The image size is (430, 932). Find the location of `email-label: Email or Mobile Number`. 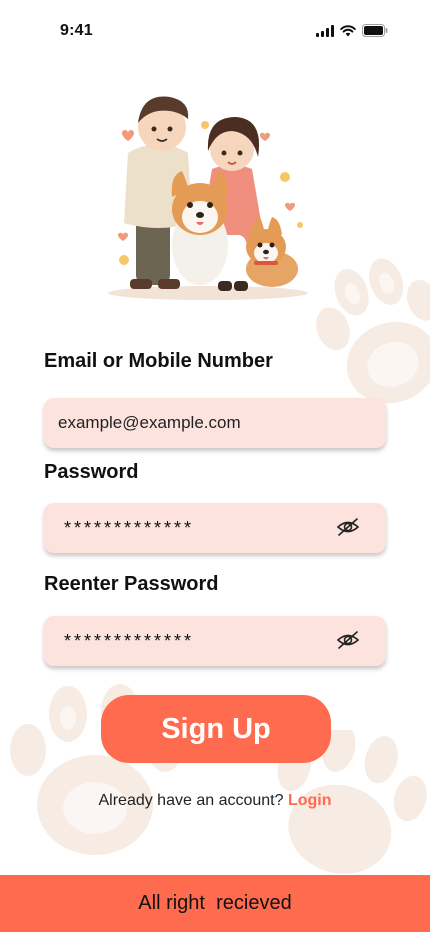

email-label: Email or Mobile Number is located at coordinates (158, 361).